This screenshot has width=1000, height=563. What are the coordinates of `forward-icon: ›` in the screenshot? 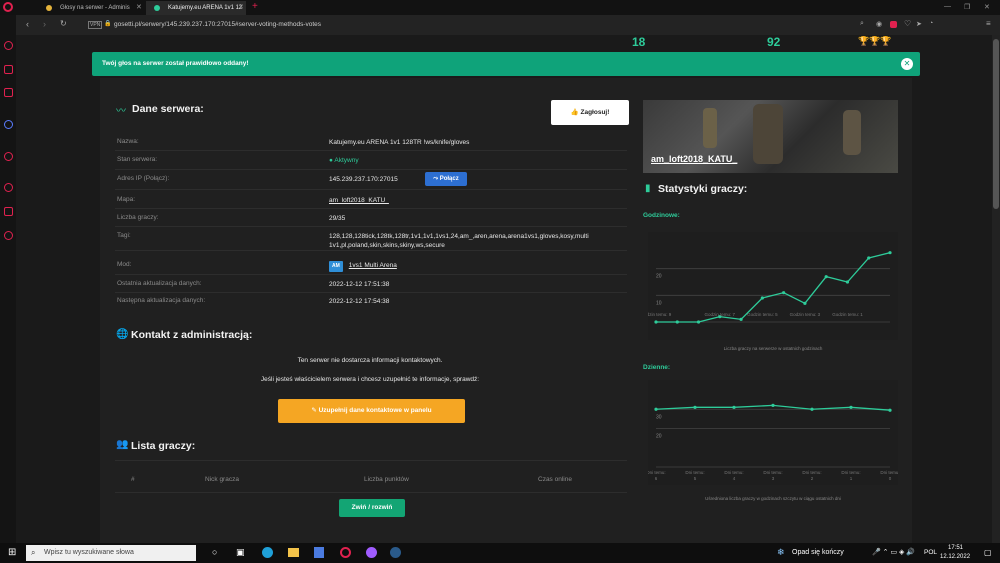 It's located at (44, 24).